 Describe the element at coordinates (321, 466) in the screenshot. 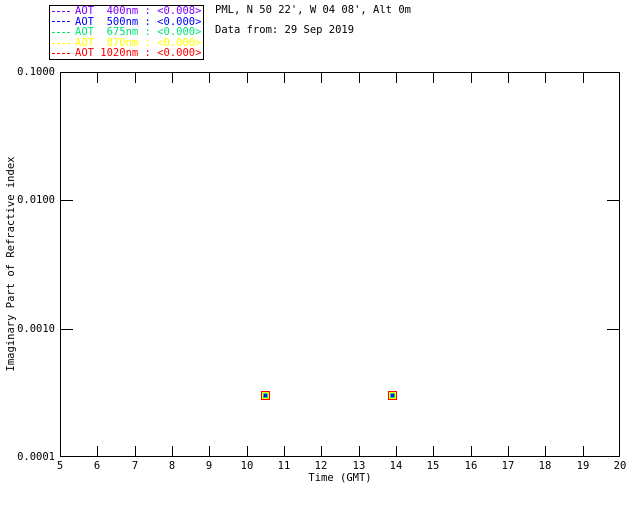

I see `x-tick-label: 12` at that location.